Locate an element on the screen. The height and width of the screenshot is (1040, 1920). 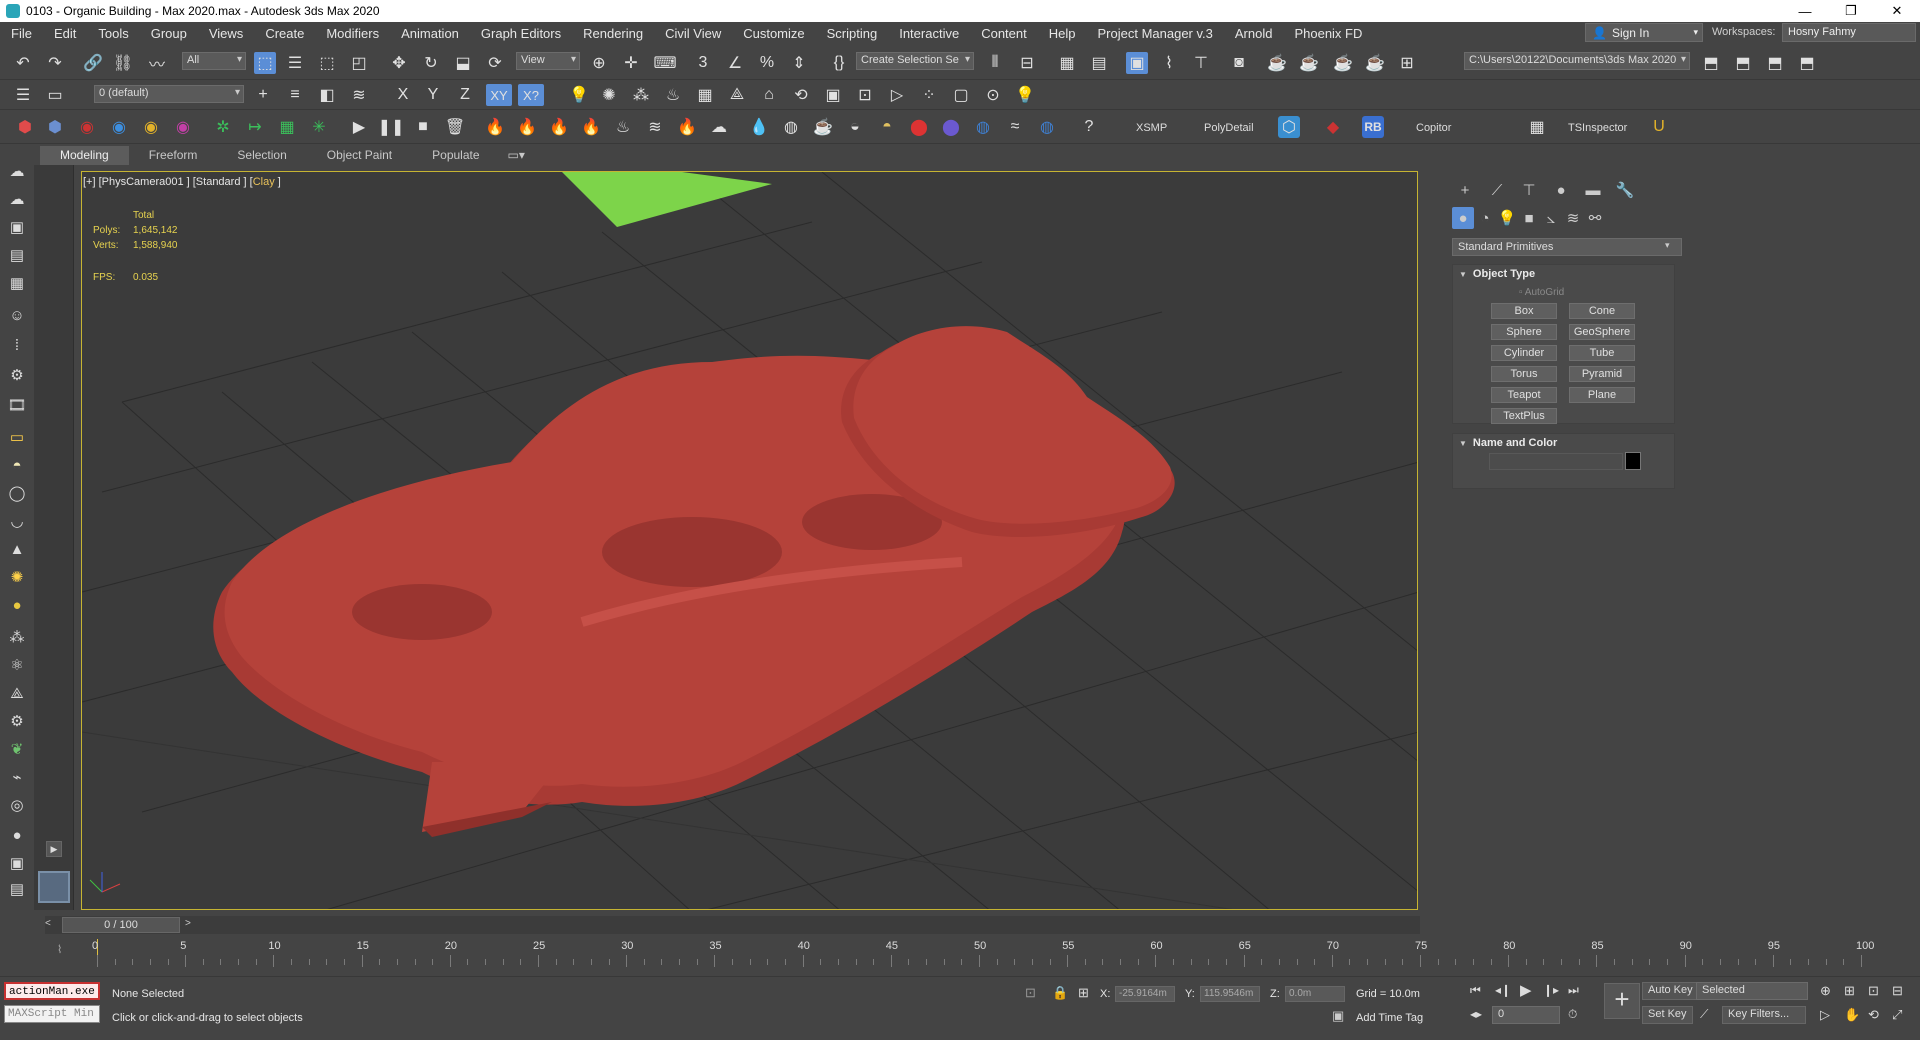
systems-icon: ⚯ is located at coordinates (1595, 218).